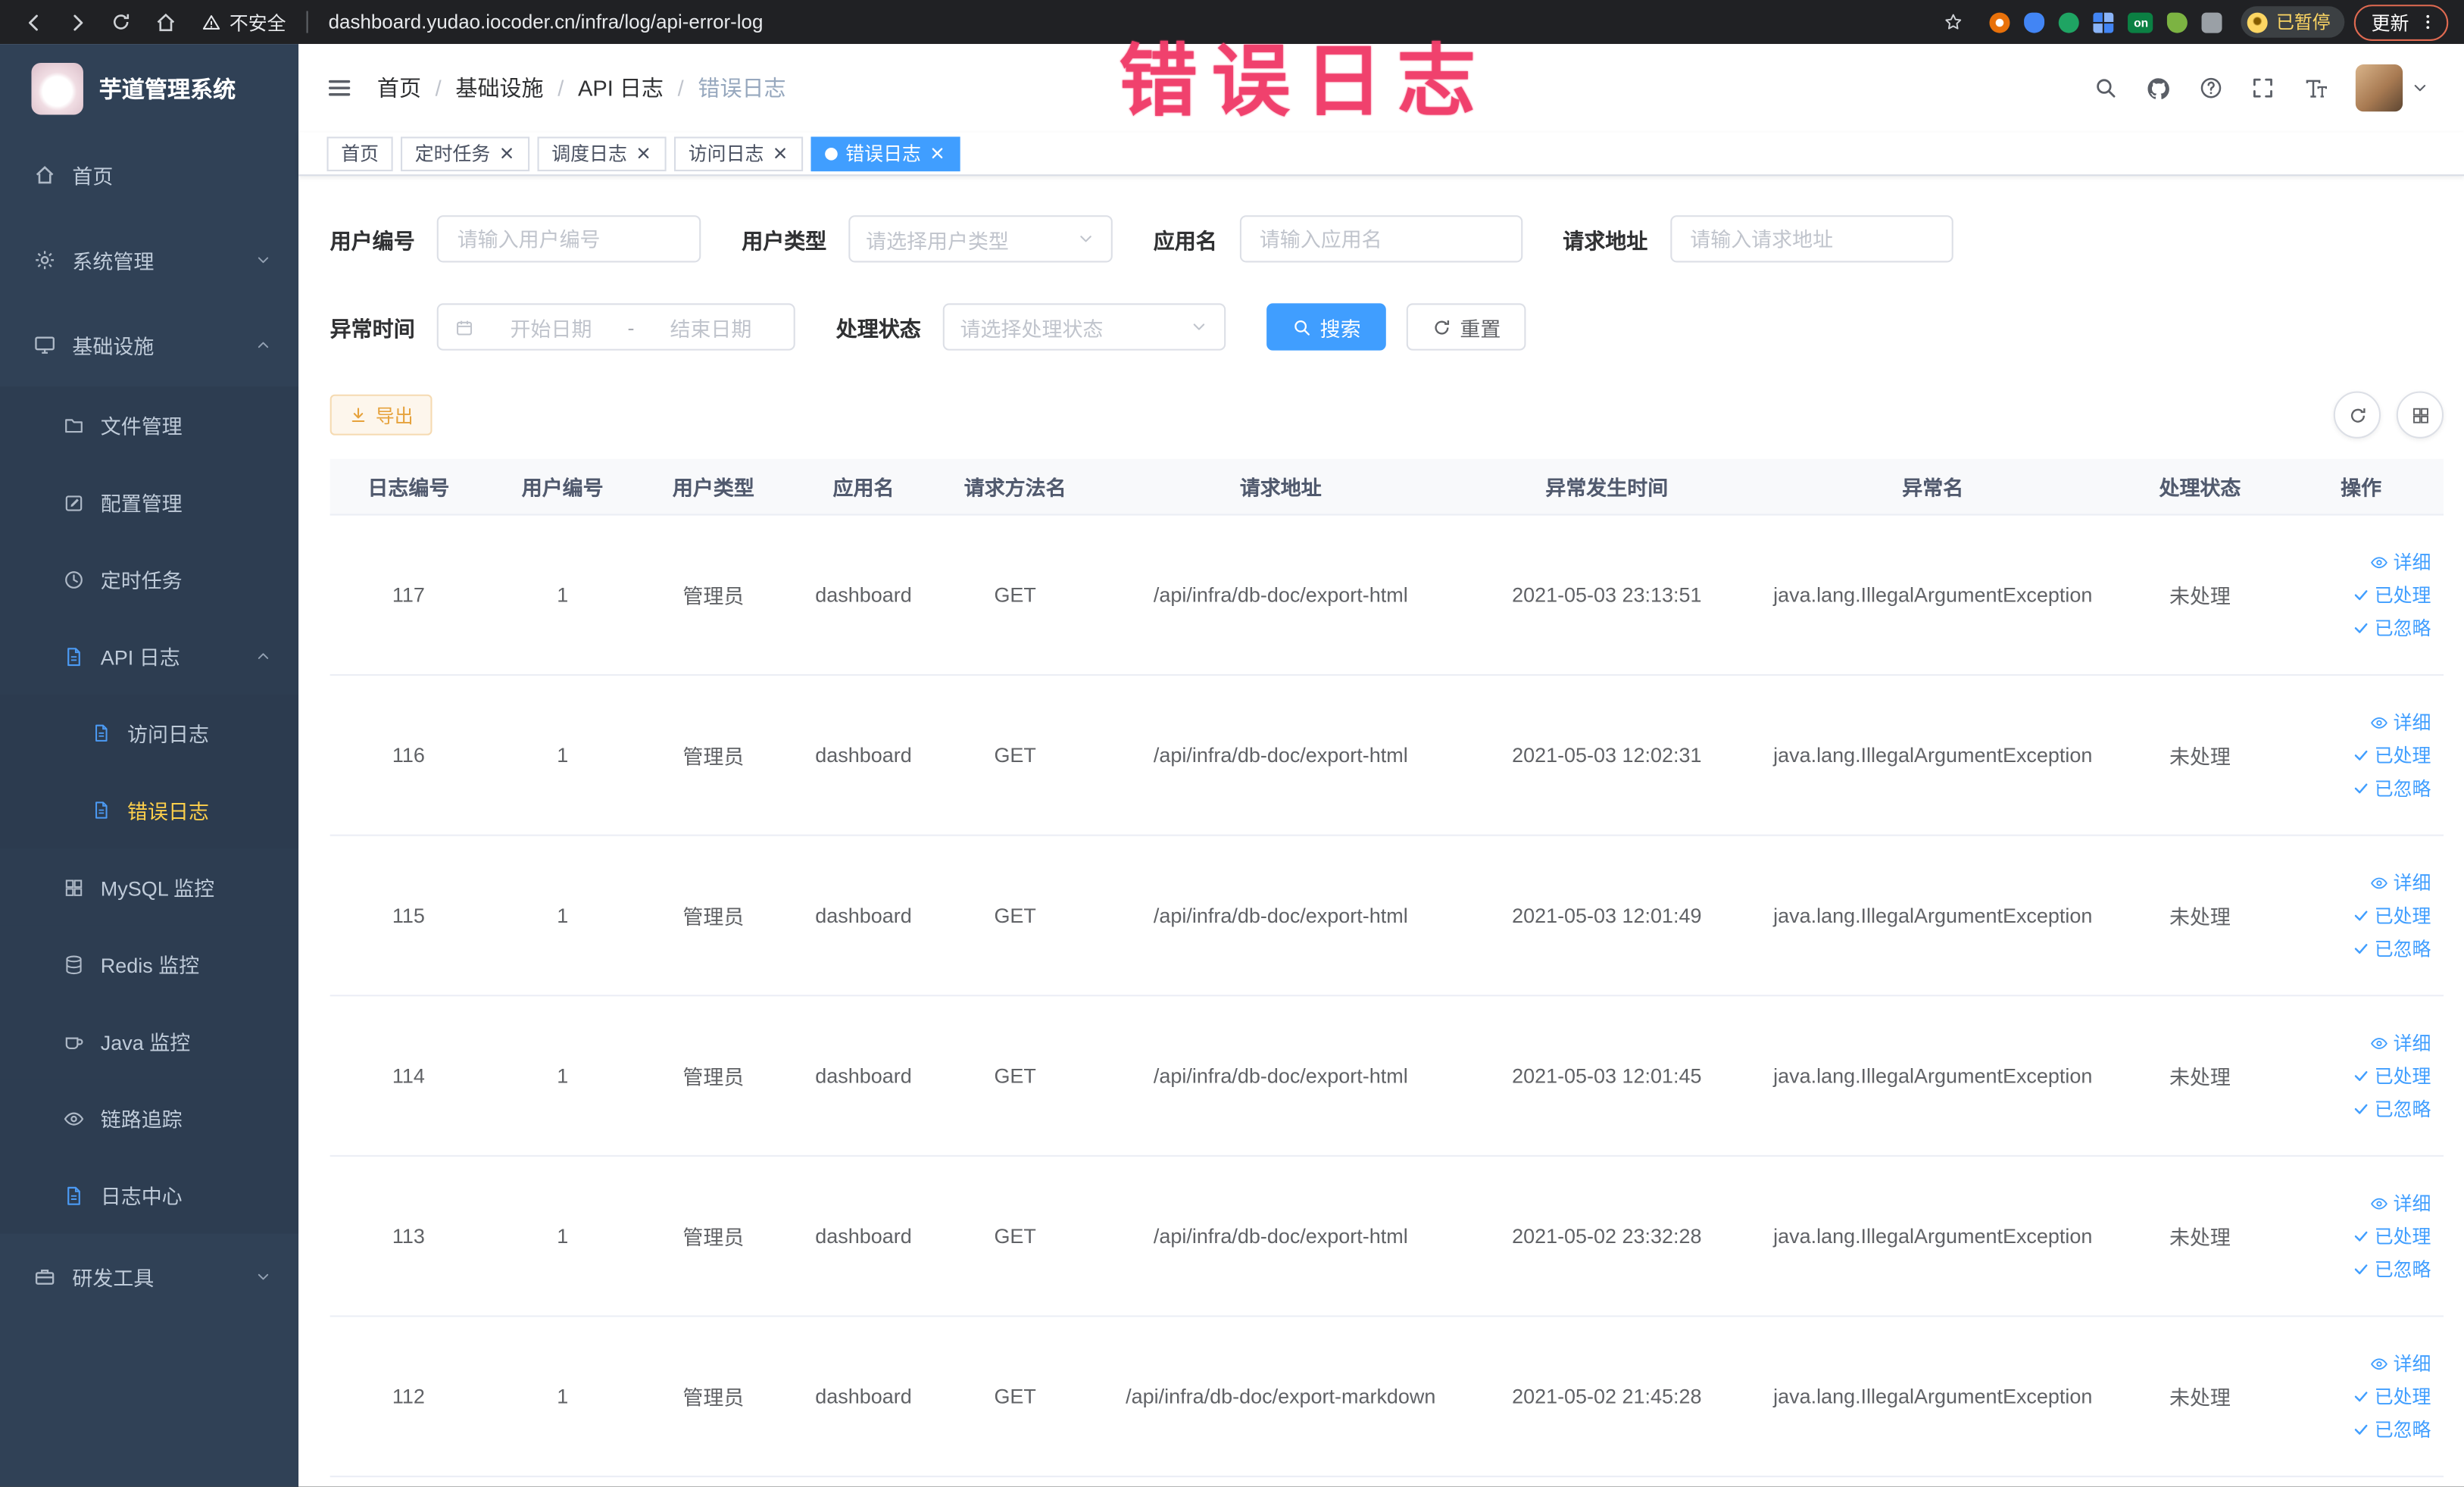 This screenshot has height=1487, width=2464. I want to click on database-icon, so click(74, 964).